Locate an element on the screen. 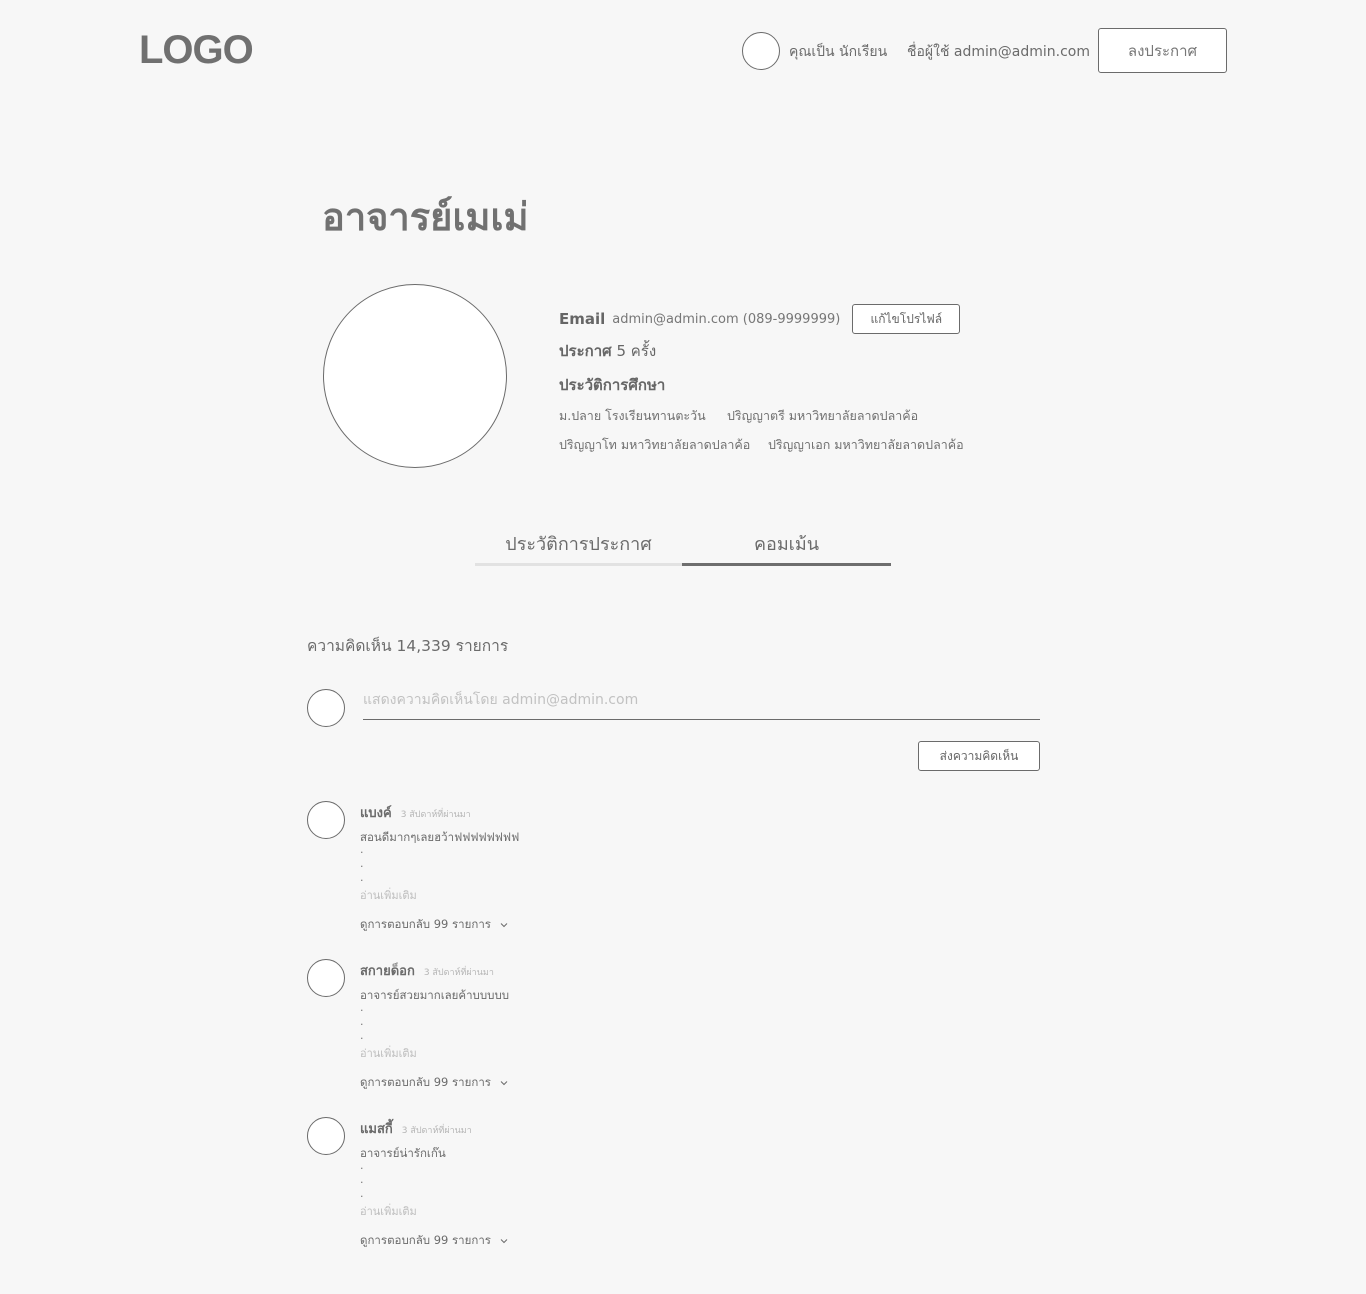  comment-text: อาจารย์สวยมากเลยค้าบบบบบ is located at coordinates (435, 995).